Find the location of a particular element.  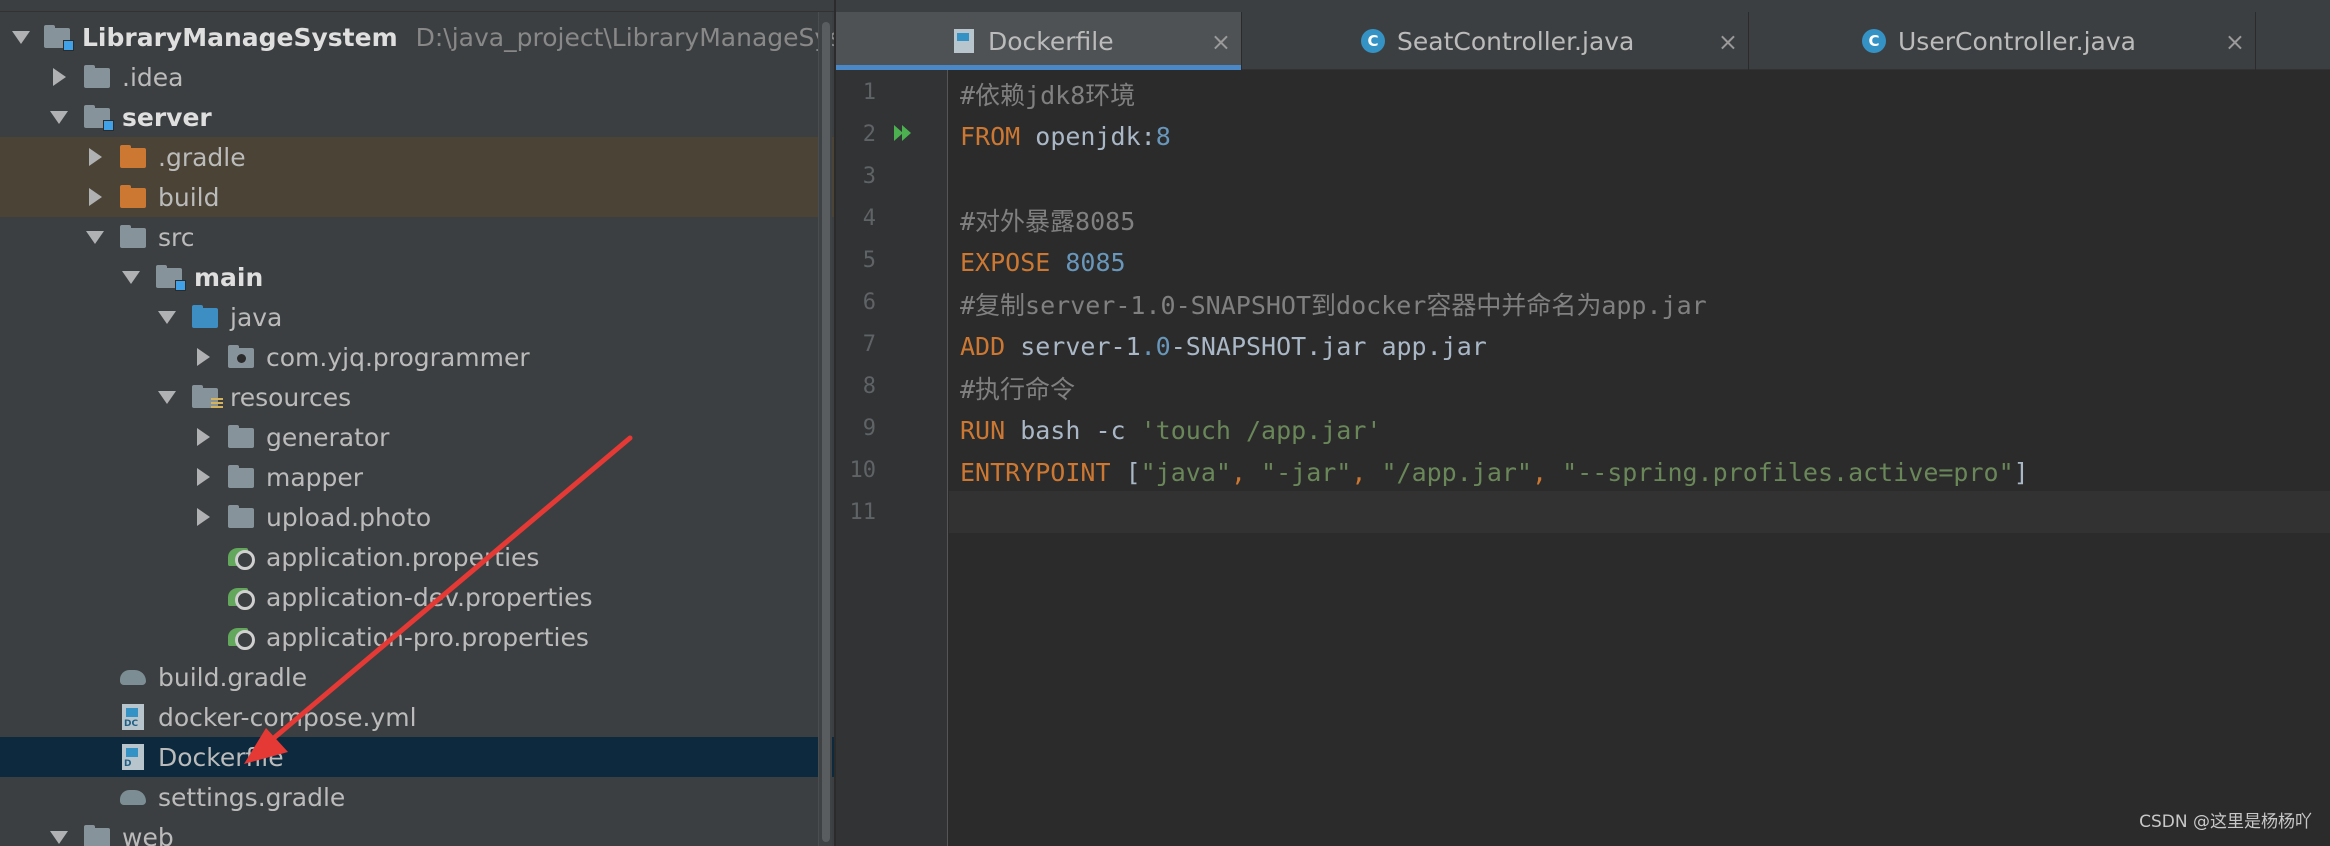

tree-item-application-properties: application.properties is located at coordinates (417, 557).